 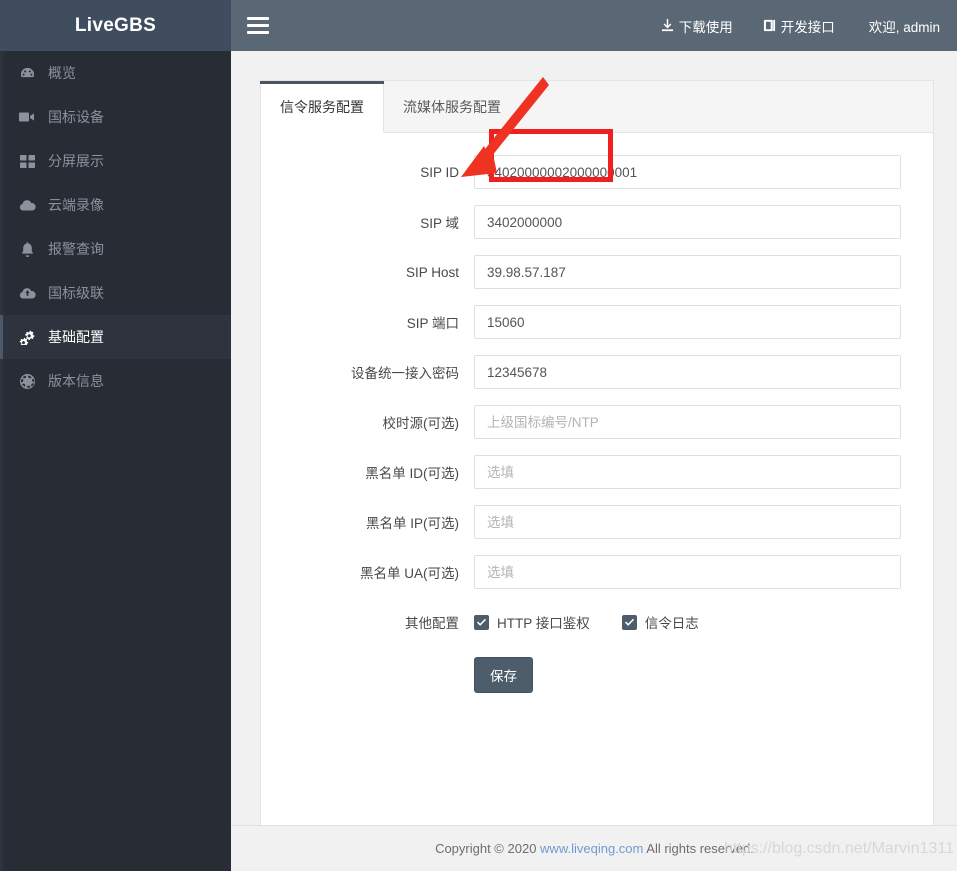 I want to click on other-config-label: 其他配置, so click(x=432, y=623).